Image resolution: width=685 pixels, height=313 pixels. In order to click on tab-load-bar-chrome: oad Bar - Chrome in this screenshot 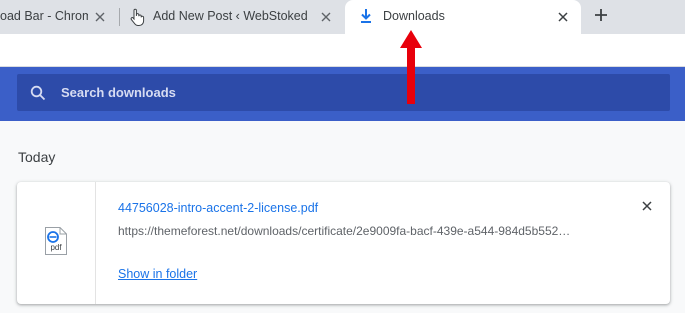, I will do `click(59, 17)`.